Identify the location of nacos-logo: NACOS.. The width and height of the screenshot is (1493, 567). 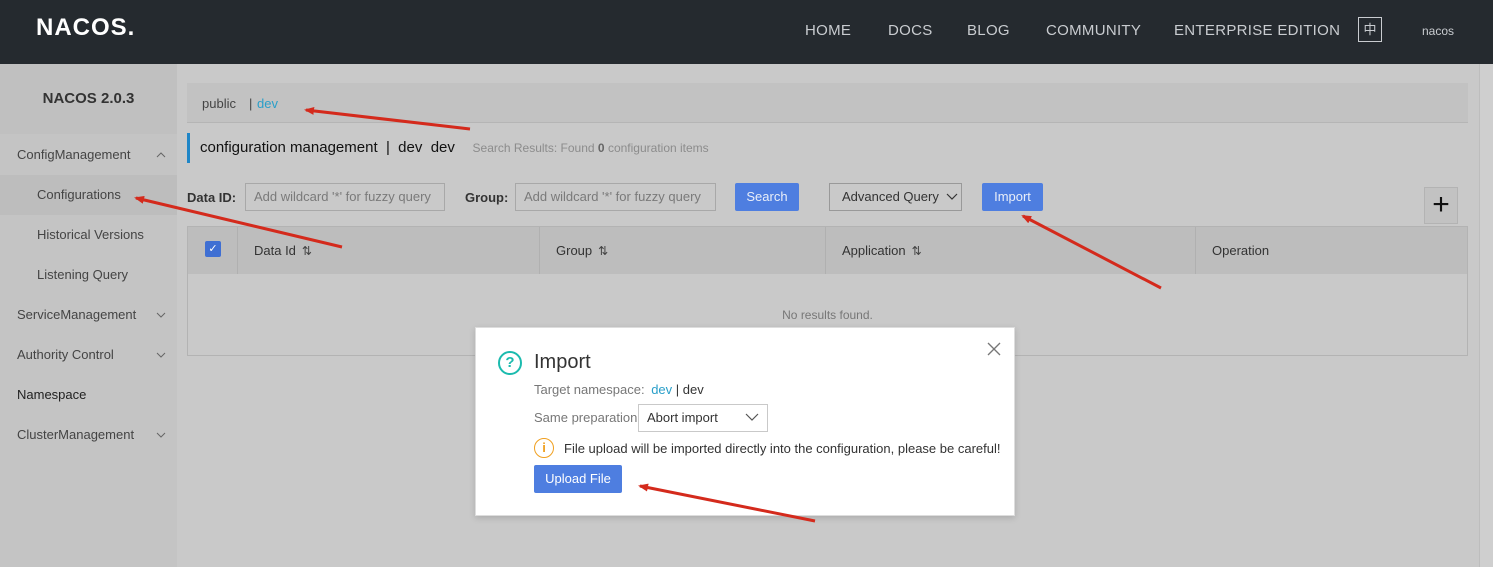
(85, 28).